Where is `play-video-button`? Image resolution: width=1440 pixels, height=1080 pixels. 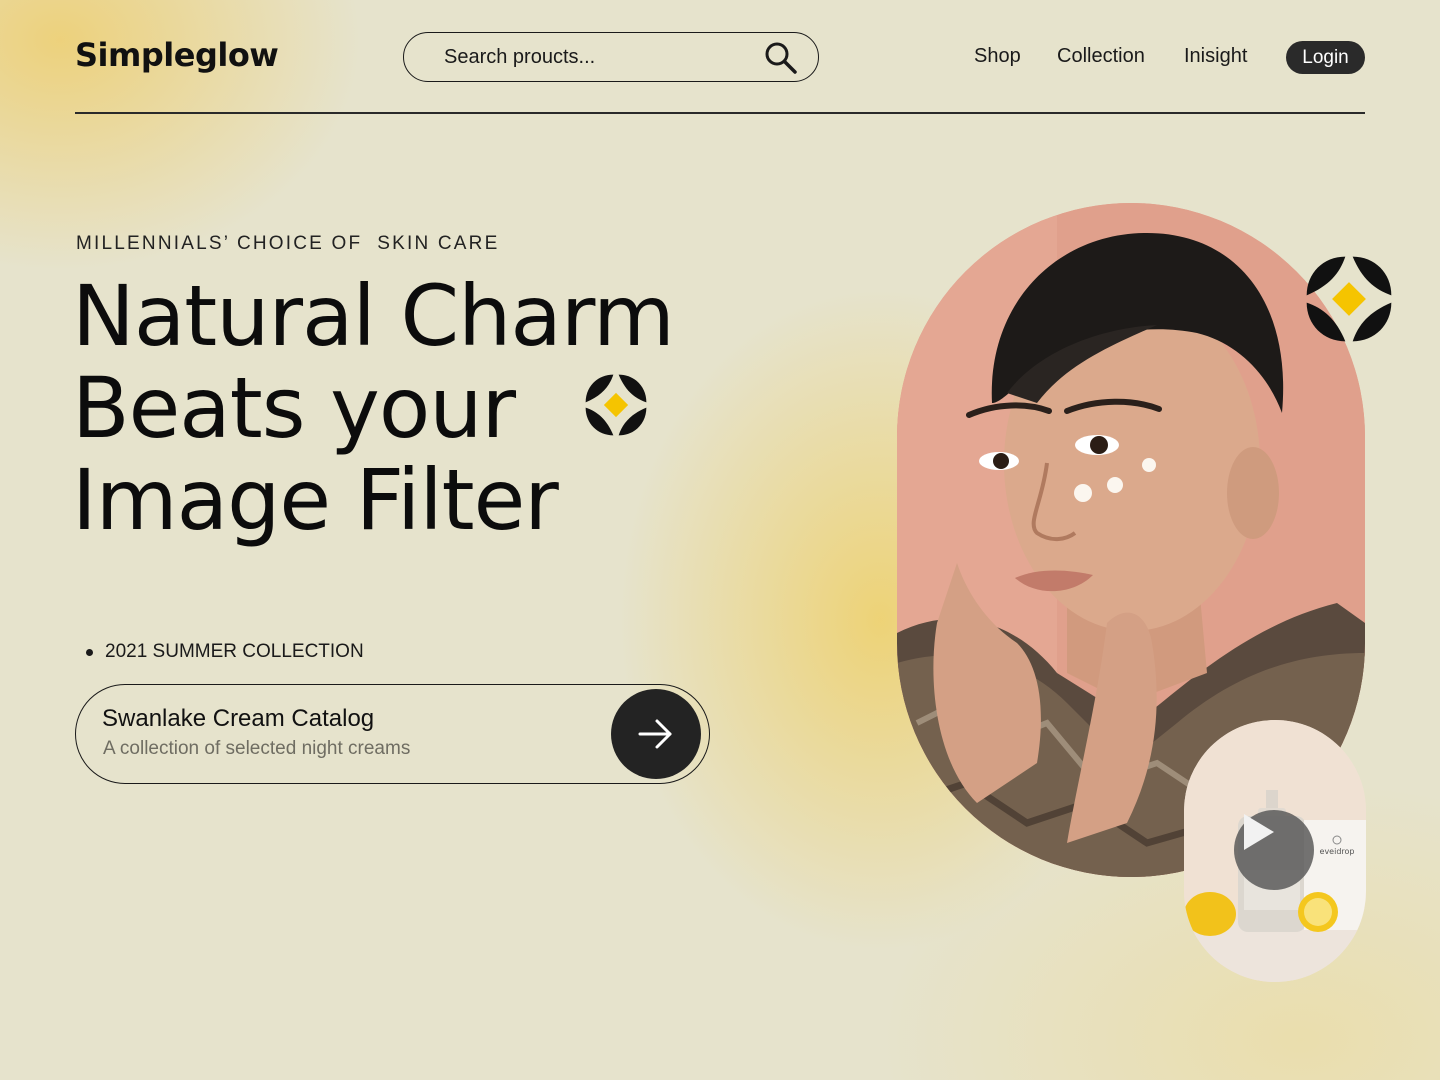
play-video-button is located at coordinates (1274, 850).